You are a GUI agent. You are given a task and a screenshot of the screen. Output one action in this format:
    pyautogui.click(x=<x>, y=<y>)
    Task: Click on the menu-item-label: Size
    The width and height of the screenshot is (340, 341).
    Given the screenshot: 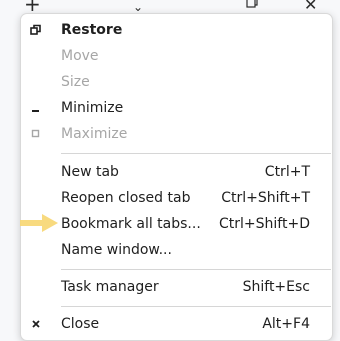 What is the action you would take?
    pyautogui.click(x=75, y=82)
    